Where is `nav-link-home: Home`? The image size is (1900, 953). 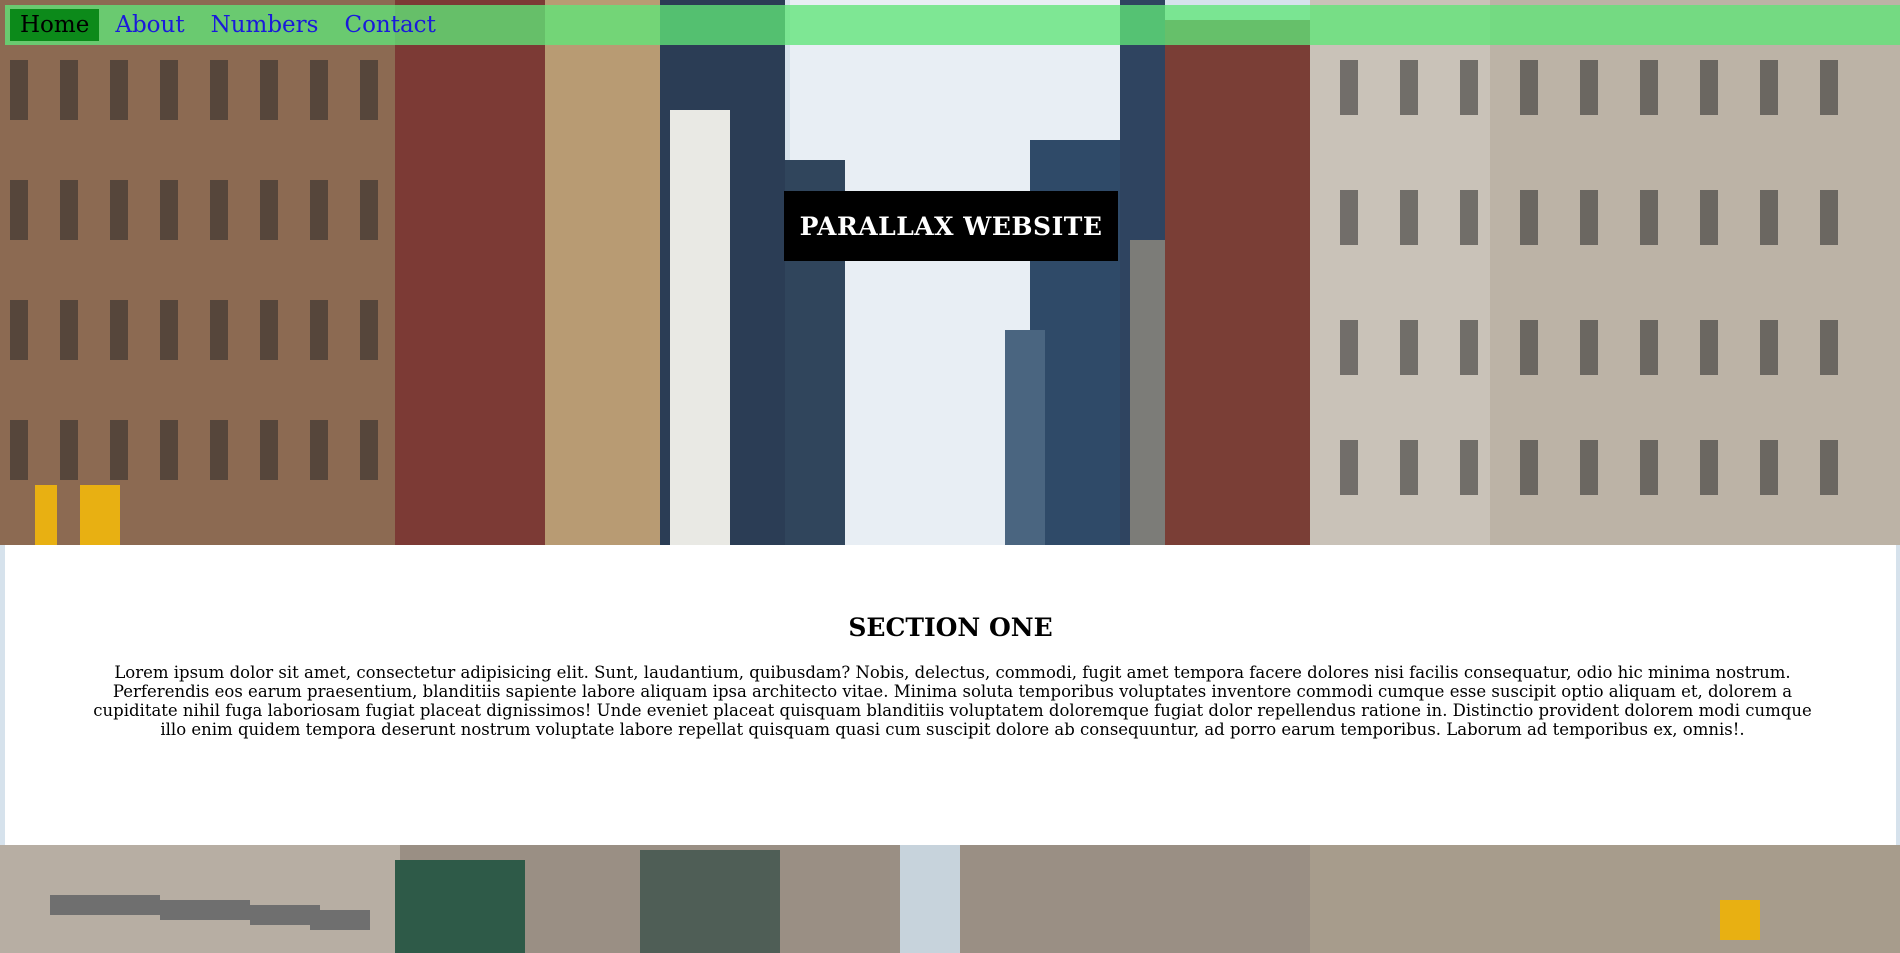 nav-link-home: Home is located at coordinates (55, 25).